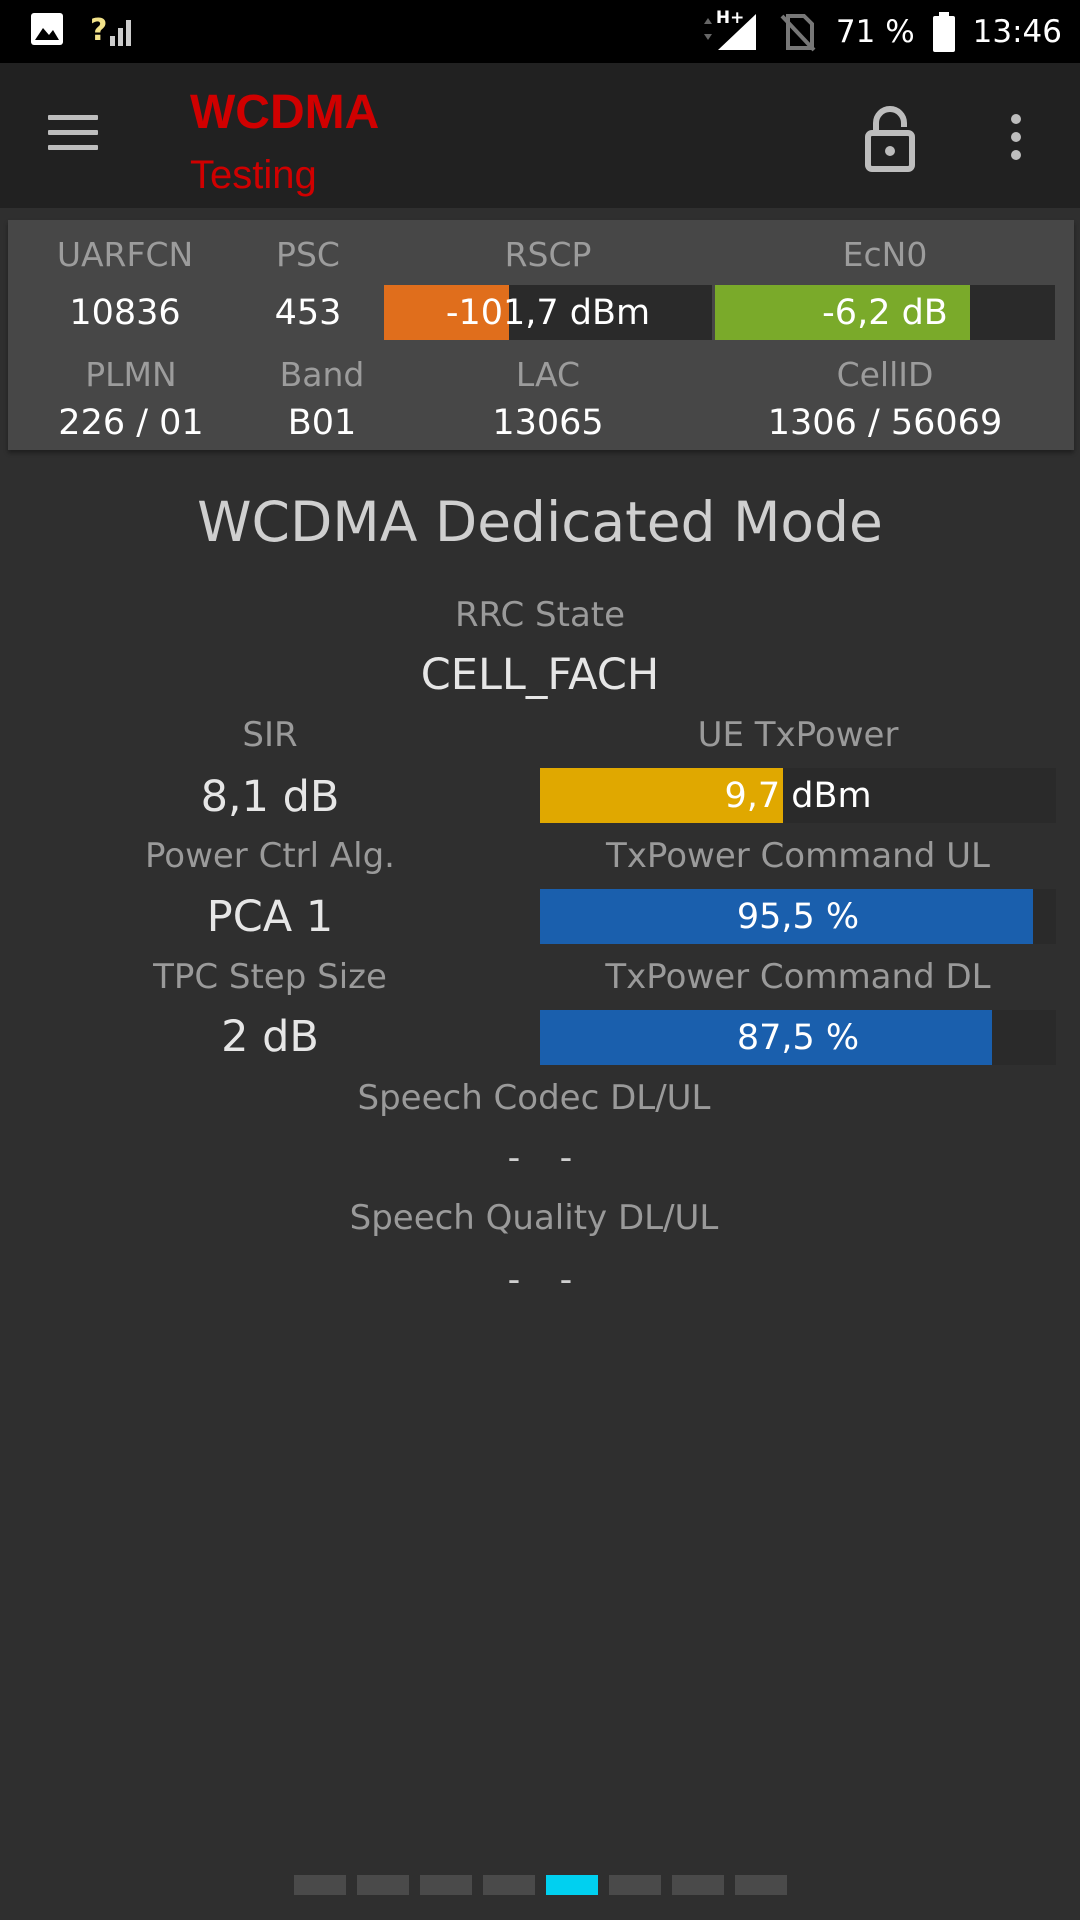 The width and height of the screenshot is (1080, 1920). What do you see at coordinates (540, 615) in the screenshot?
I see `rrc-state-label: RRC State` at bounding box center [540, 615].